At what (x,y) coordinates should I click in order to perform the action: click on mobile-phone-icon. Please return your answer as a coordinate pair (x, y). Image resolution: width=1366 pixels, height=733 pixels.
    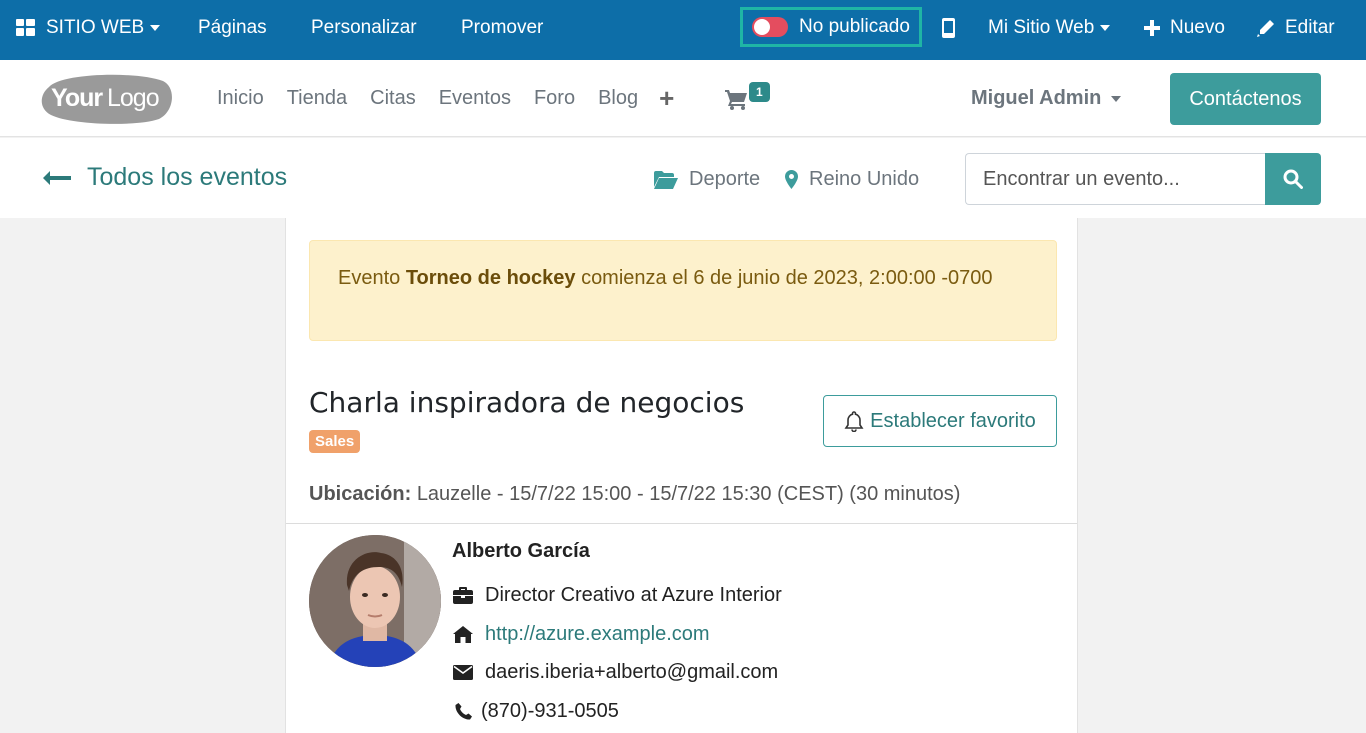
    Looking at the image, I should click on (948, 27).